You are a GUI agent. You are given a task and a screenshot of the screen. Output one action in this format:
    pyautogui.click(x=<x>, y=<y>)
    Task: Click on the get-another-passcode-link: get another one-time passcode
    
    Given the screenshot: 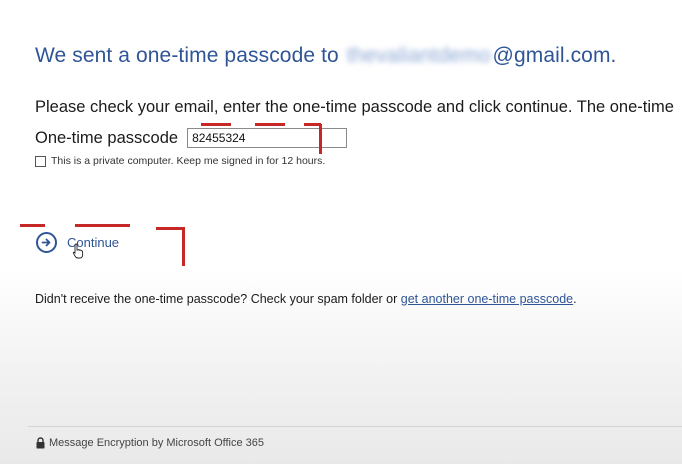 What is the action you would take?
    pyautogui.click(x=487, y=299)
    